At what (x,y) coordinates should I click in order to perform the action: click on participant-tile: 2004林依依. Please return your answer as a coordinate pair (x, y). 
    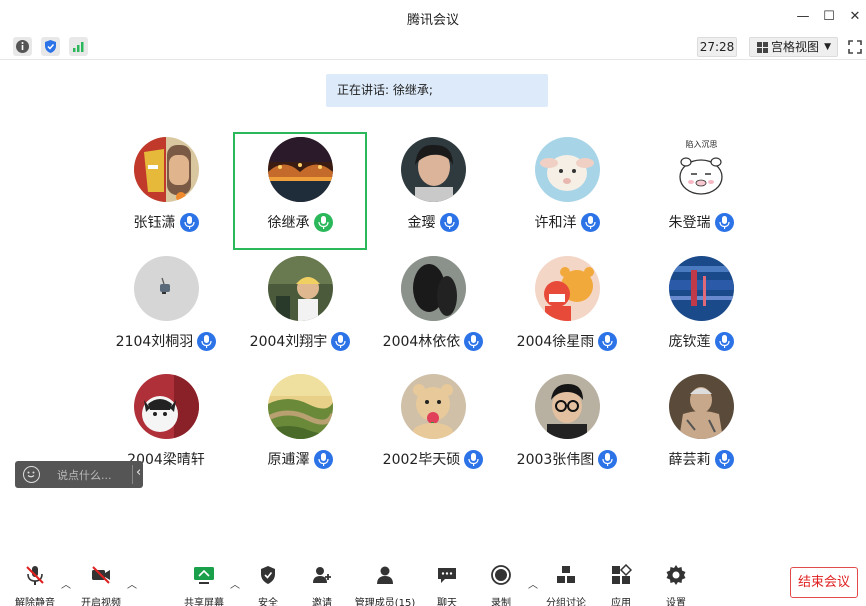
    Looking at the image, I should click on (433, 310).